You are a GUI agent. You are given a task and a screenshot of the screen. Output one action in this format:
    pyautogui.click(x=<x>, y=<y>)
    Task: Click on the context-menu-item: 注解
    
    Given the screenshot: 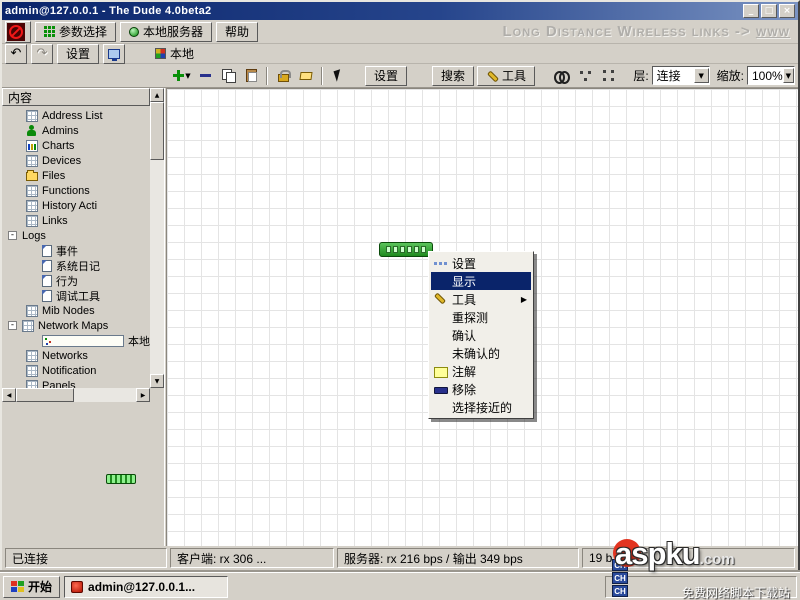 What is the action you would take?
    pyautogui.click(x=481, y=371)
    